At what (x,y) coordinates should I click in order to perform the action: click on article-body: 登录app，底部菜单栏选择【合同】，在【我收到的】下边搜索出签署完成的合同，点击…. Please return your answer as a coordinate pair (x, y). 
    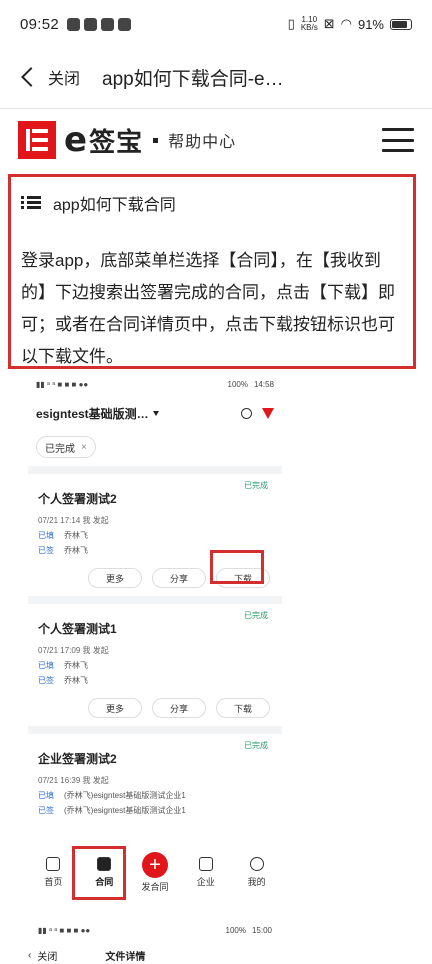
    Looking at the image, I should click on (208, 308).